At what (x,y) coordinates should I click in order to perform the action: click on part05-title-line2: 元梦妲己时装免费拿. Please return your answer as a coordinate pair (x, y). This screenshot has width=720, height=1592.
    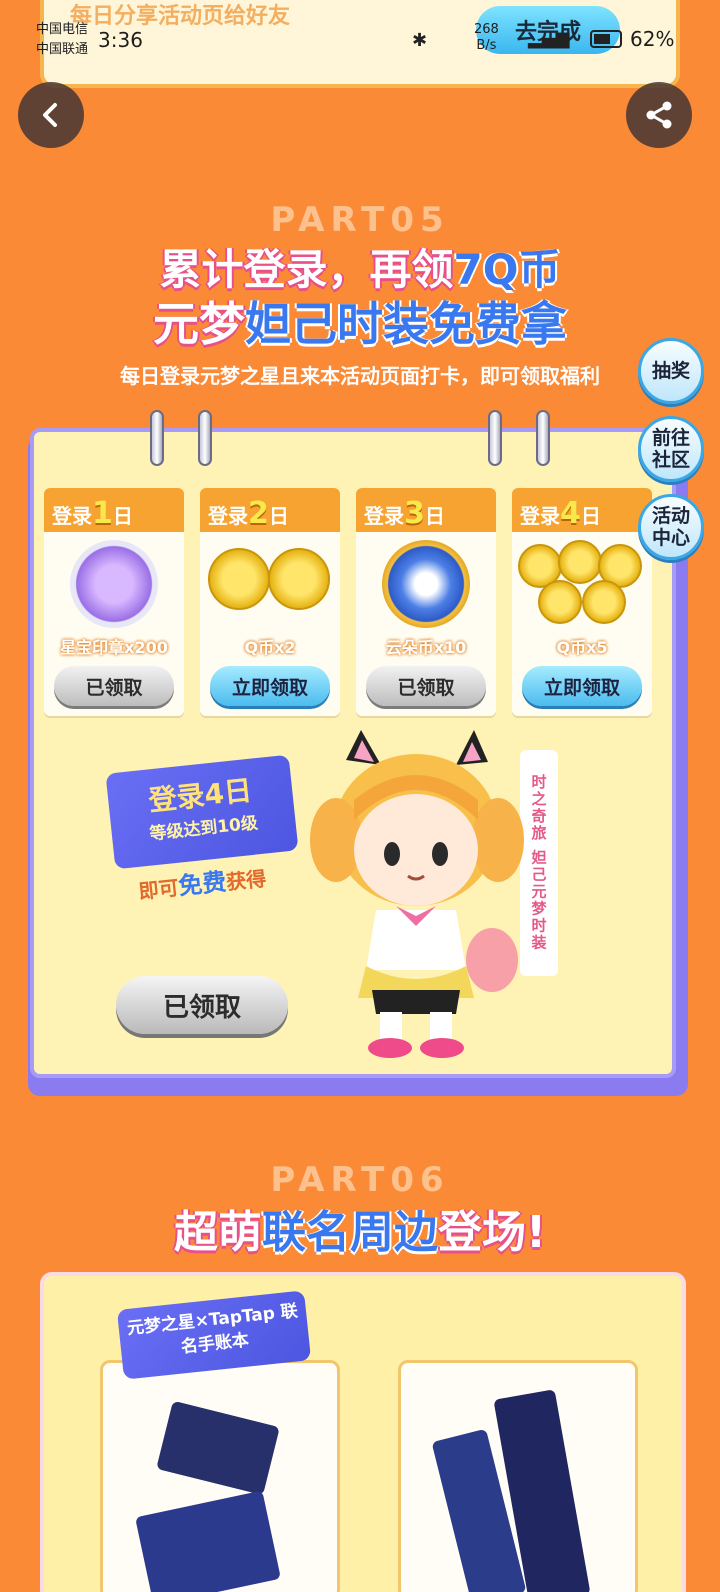
    Looking at the image, I should click on (360, 321).